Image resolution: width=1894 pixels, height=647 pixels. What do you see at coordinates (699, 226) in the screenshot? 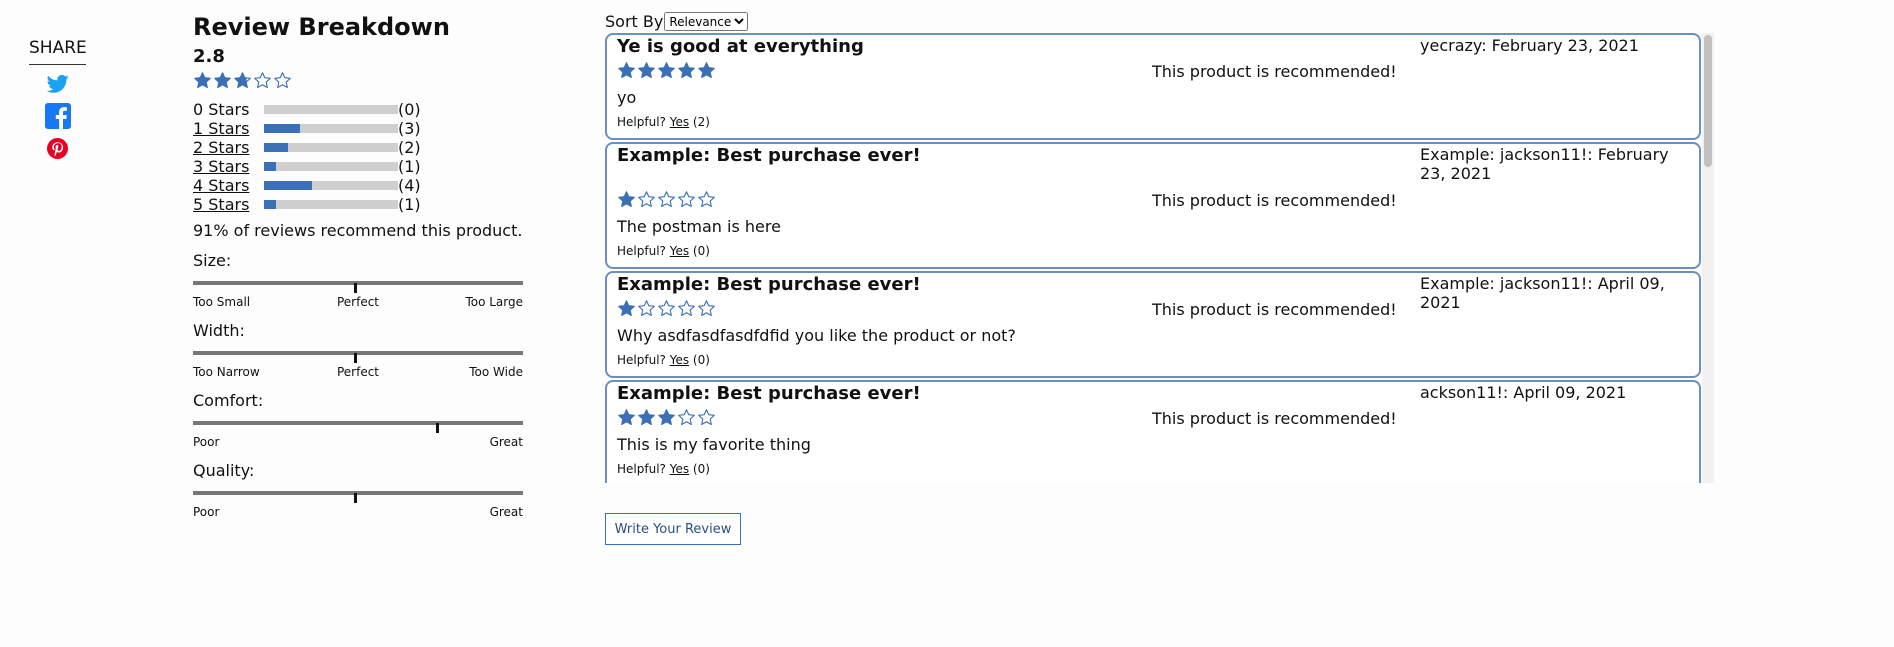
I see `review-body: The postman is here` at bounding box center [699, 226].